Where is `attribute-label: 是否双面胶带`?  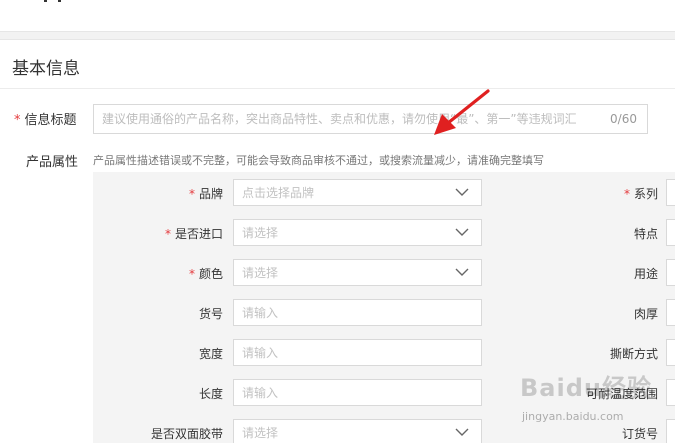 attribute-label: 是否双面胶带 is located at coordinates (163, 433).